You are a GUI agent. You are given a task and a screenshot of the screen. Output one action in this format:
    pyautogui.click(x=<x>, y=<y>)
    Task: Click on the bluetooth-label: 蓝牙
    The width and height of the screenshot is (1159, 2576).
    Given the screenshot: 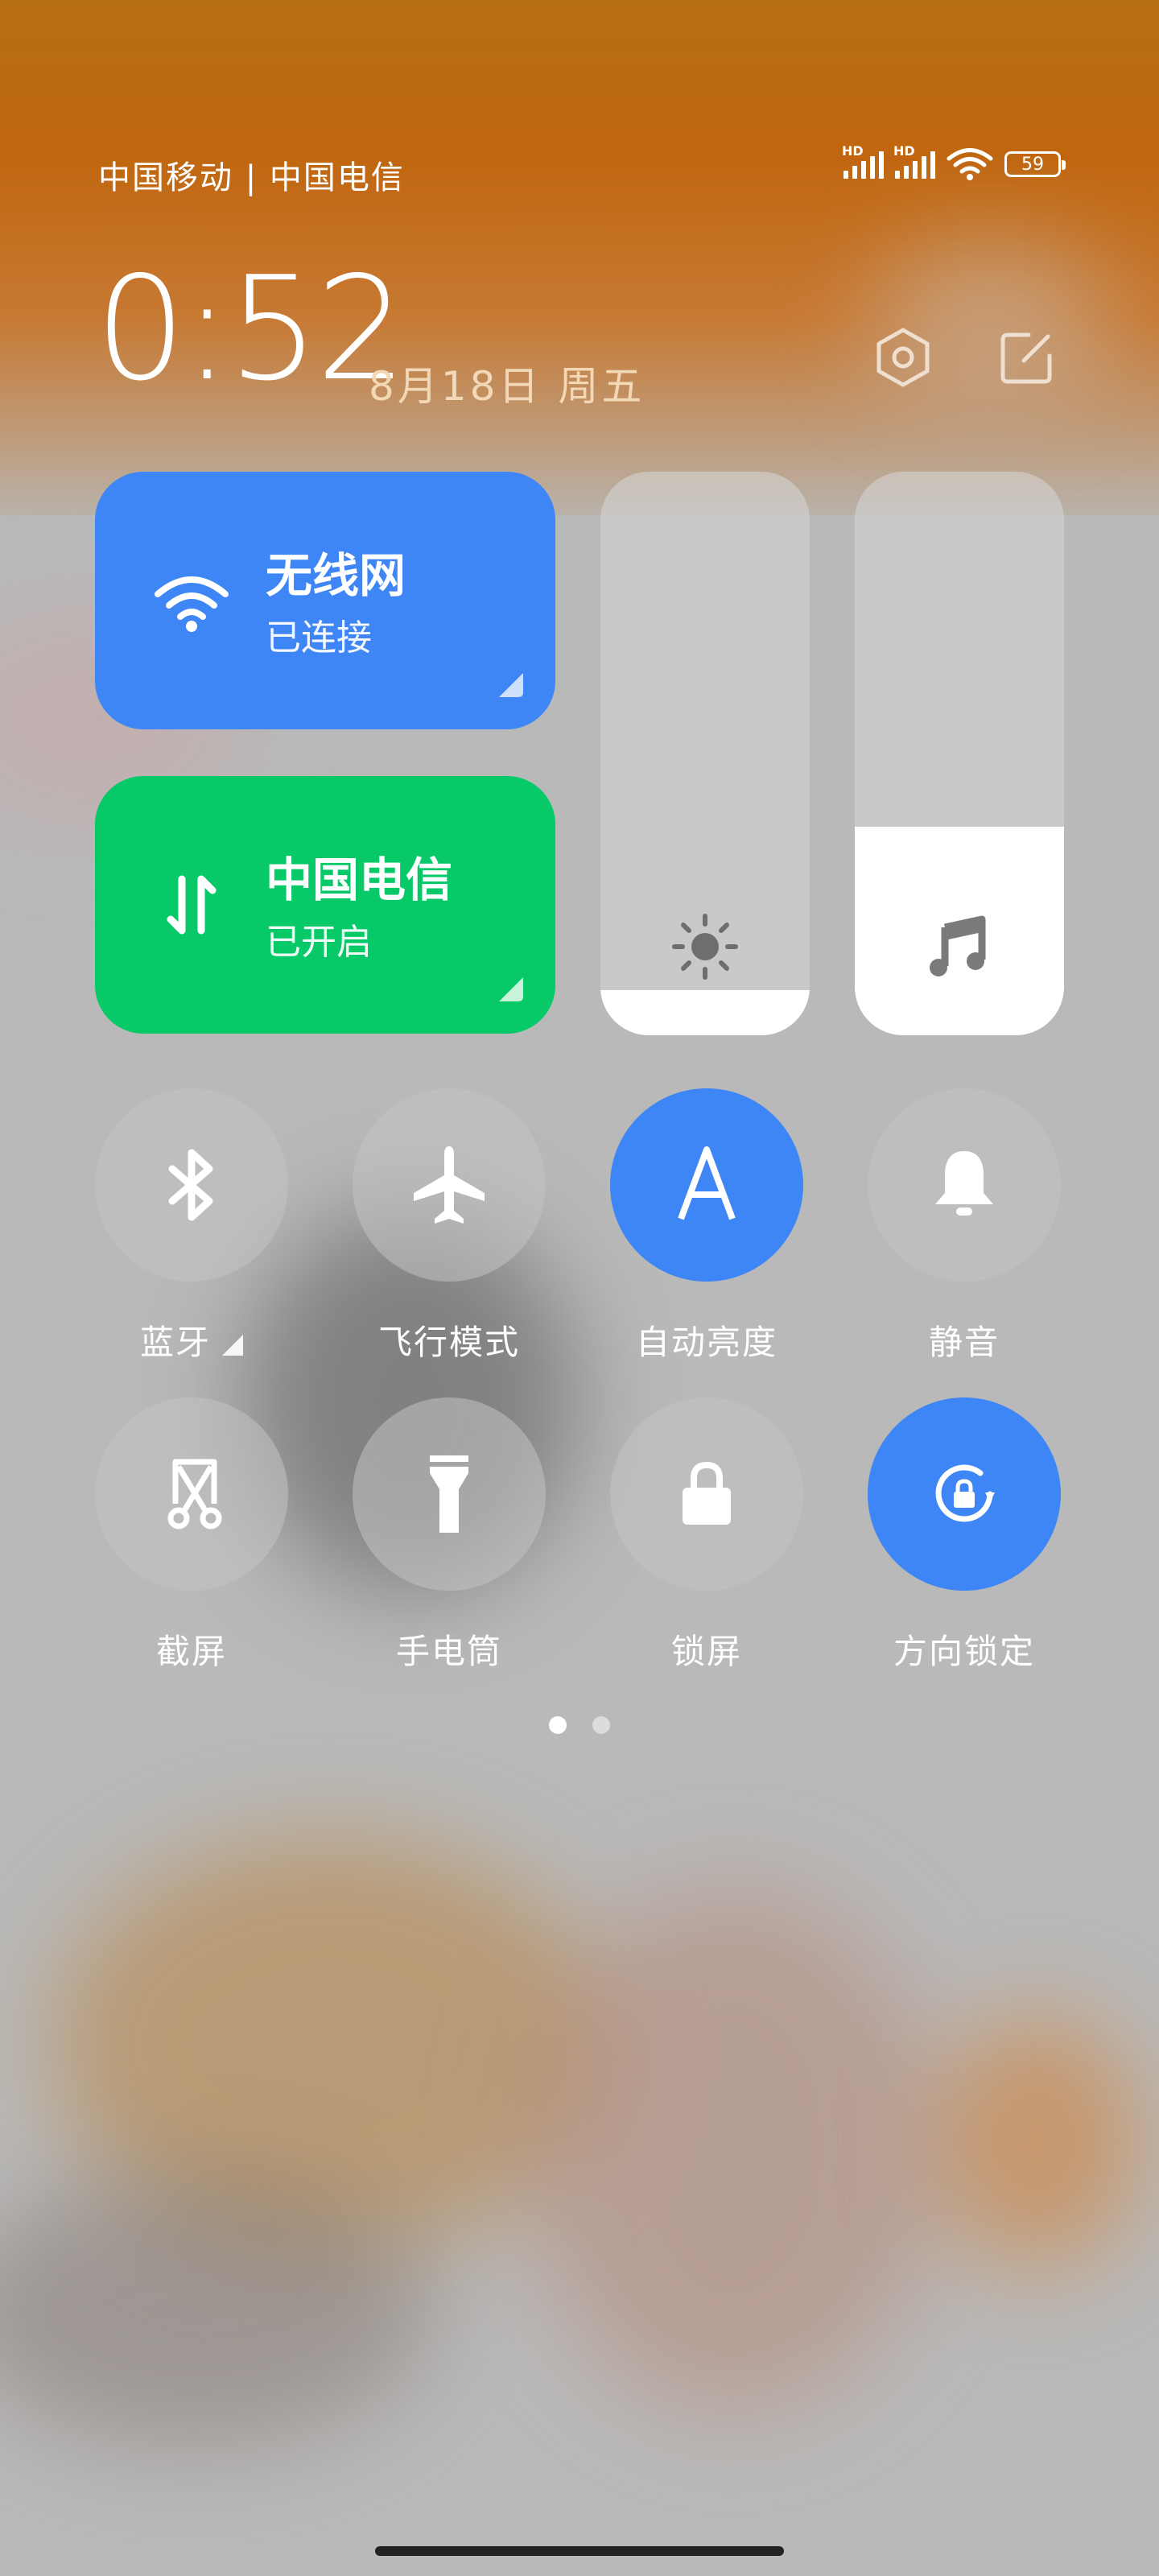 What is the action you would take?
    pyautogui.click(x=191, y=1339)
    